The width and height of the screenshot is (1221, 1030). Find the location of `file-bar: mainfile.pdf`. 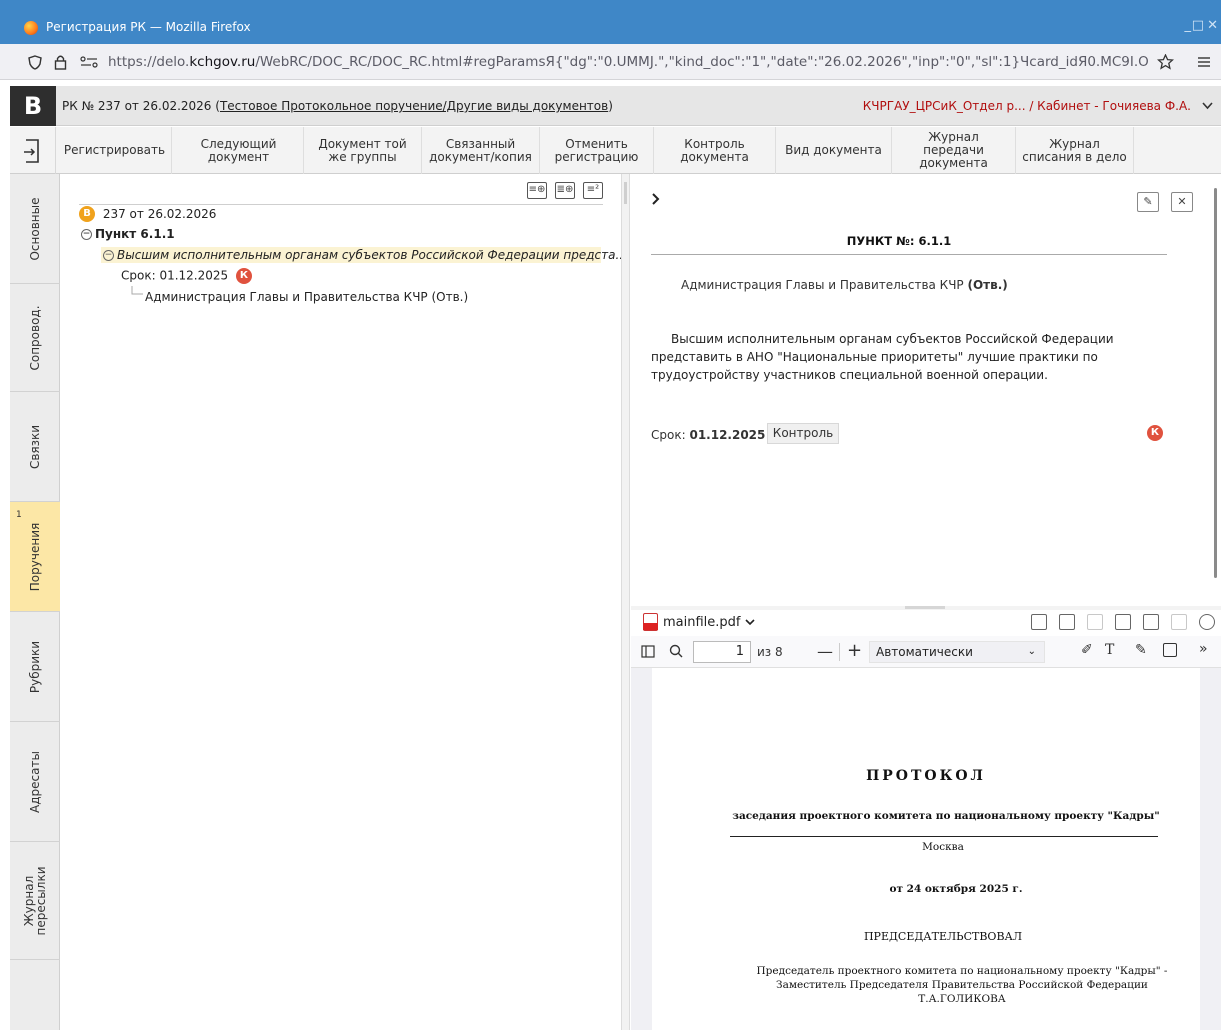

file-bar: mainfile.pdf is located at coordinates (926, 623).